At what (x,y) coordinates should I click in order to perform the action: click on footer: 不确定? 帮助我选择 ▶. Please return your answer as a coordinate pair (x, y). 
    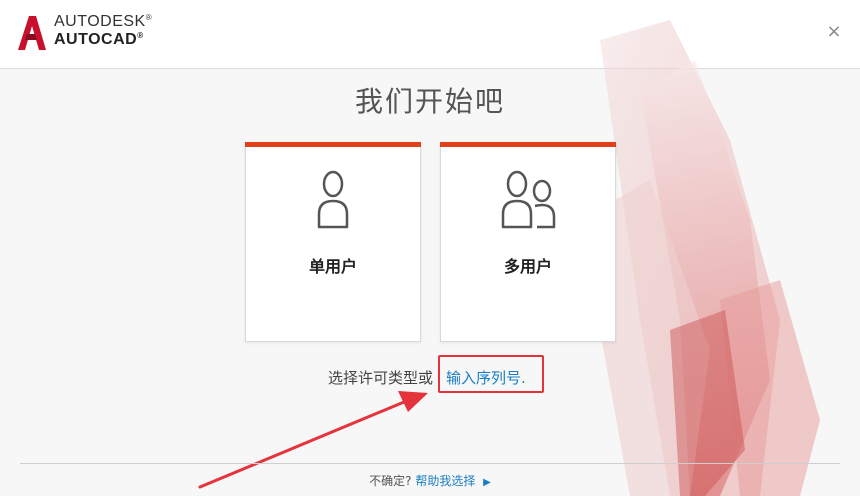
    Looking at the image, I should click on (430, 480).